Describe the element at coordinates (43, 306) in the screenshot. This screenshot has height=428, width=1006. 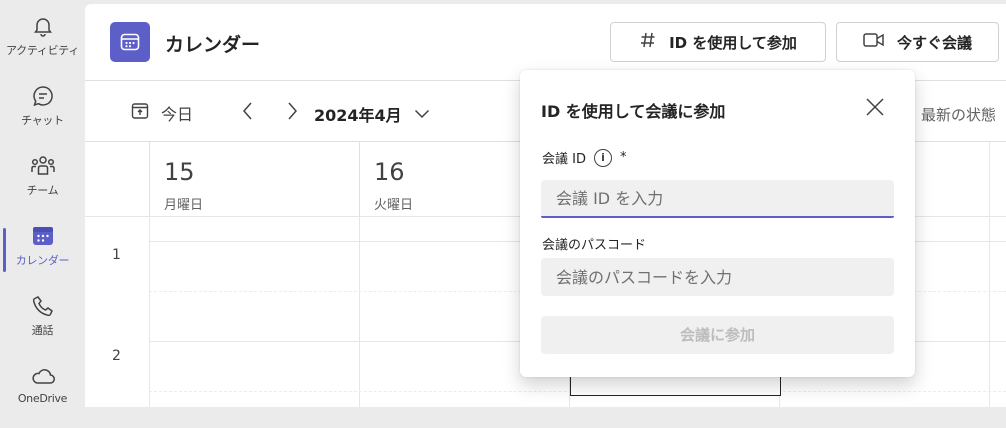
I see `phone-icon` at that location.